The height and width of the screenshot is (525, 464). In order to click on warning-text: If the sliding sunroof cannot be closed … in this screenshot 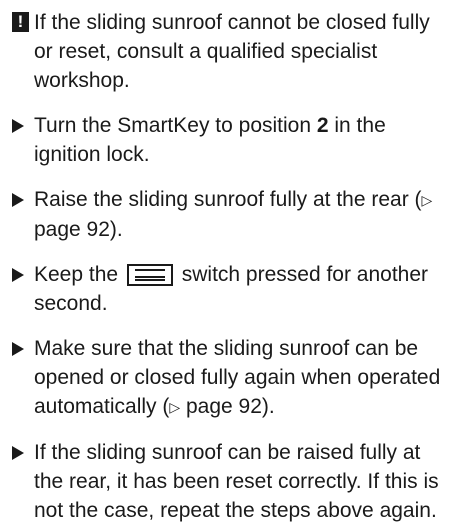, I will do `click(232, 51)`.